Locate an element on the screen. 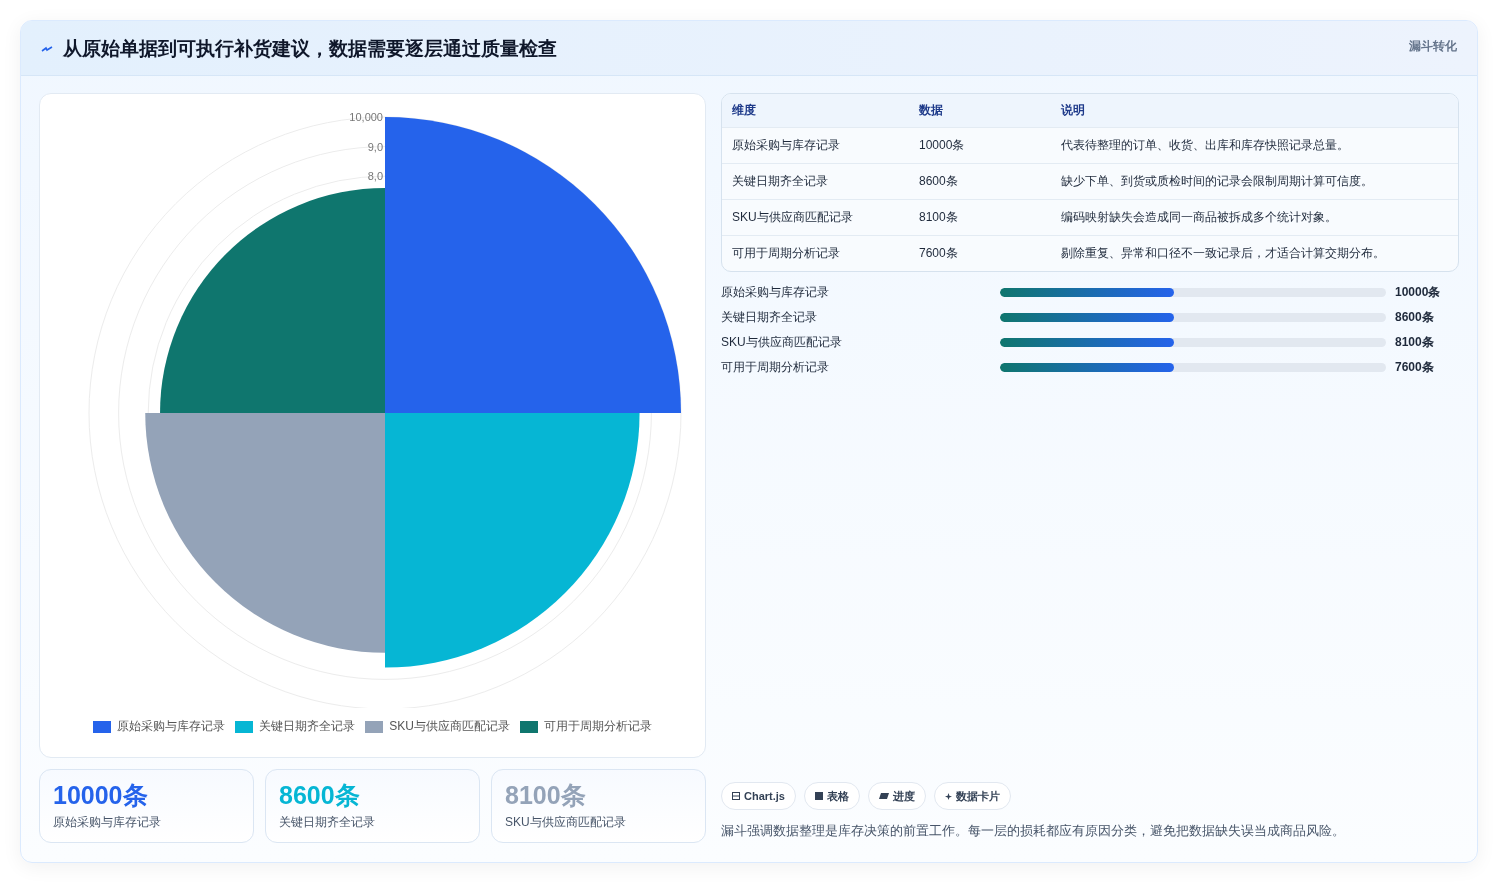 The image size is (1498, 883). column-header: 说明 is located at coordinates (1073, 110).